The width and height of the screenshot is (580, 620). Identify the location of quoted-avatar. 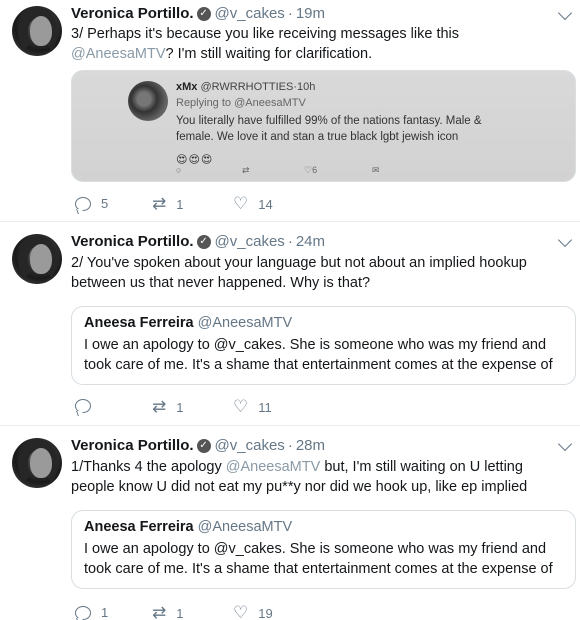
(148, 101).